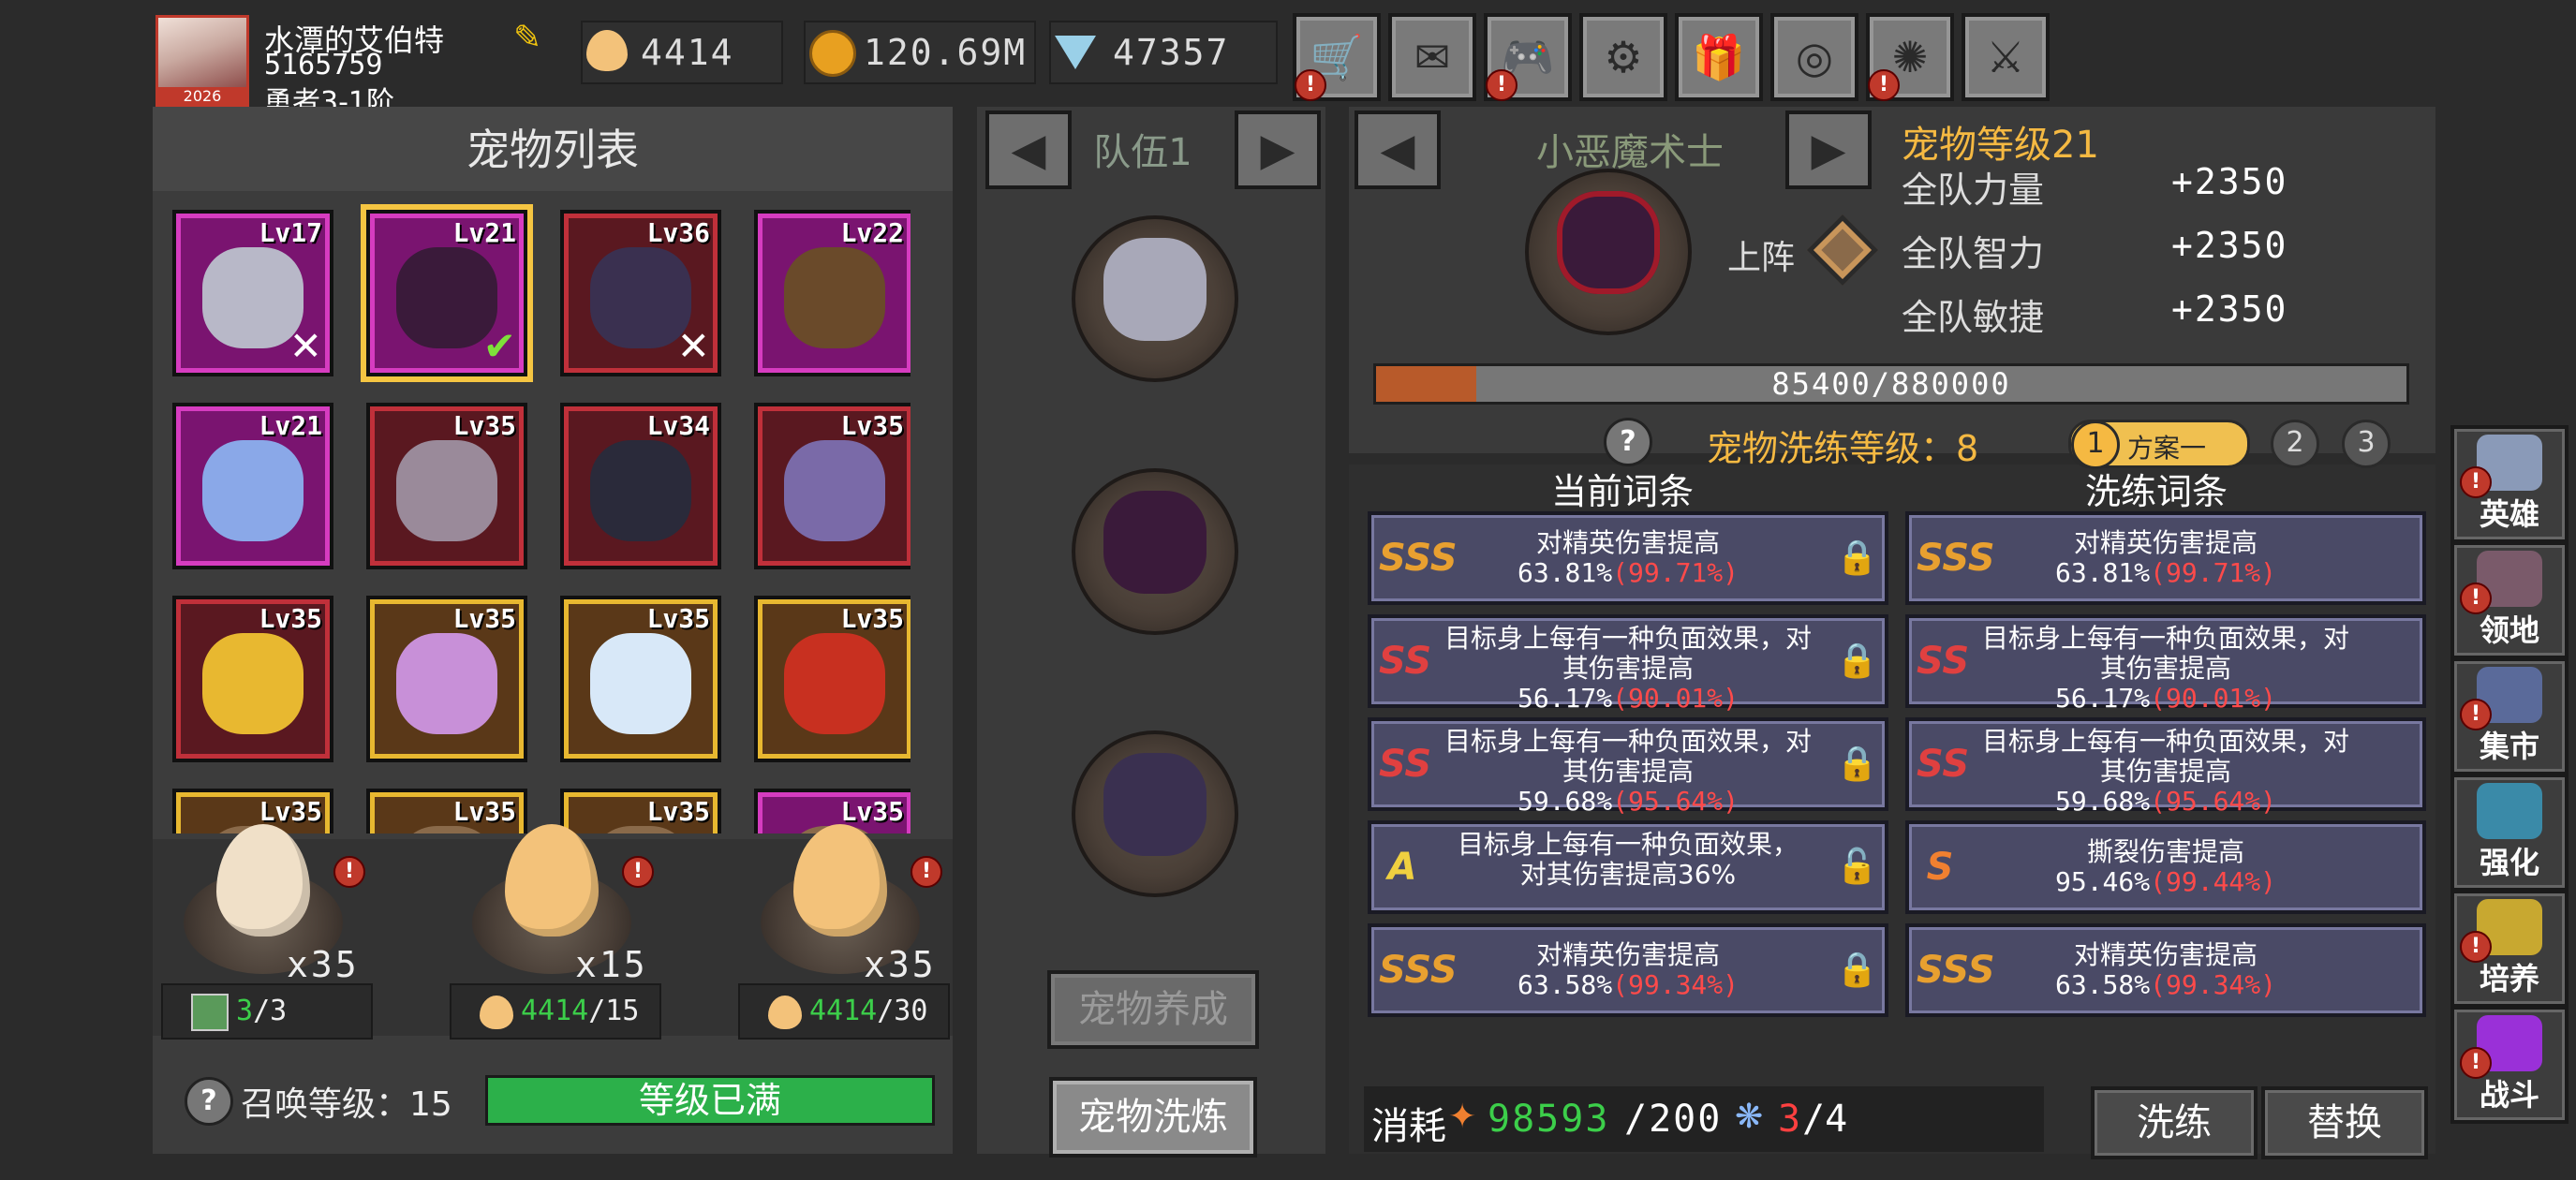 This screenshot has width=2576, height=1180. Describe the element at coordinates (640, 293) in the screenshot. I see `pet-card: Lv36 ✕` at that location.